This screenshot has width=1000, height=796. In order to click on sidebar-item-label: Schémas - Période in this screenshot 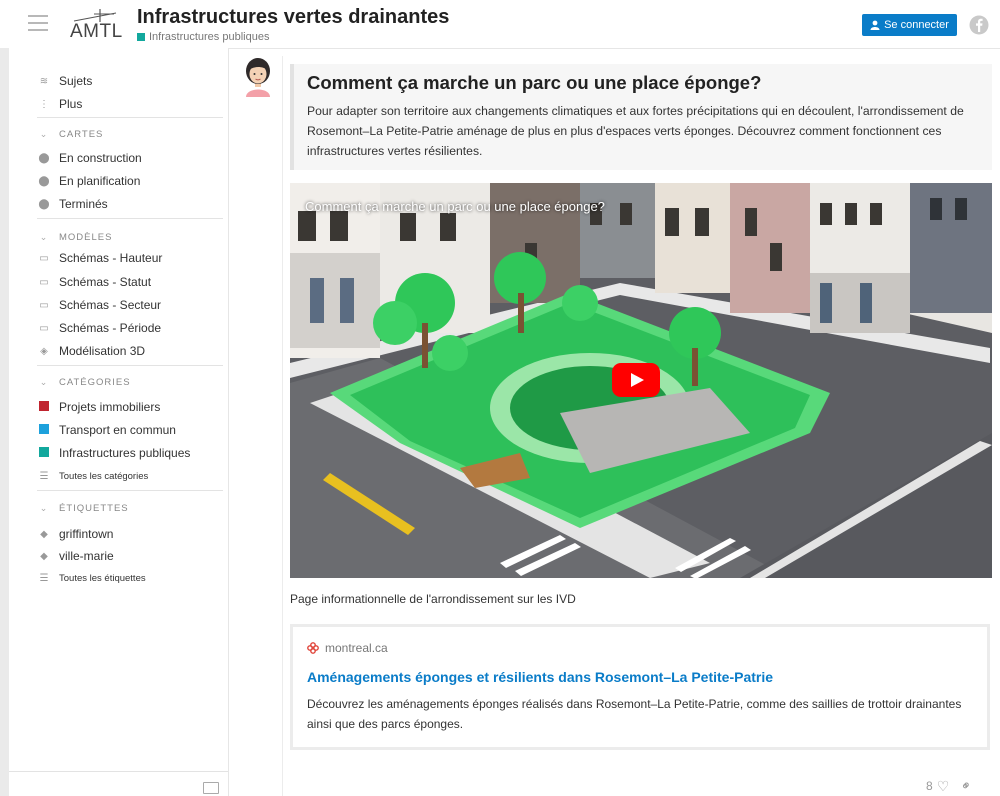, I will do `click(110, 328)`.